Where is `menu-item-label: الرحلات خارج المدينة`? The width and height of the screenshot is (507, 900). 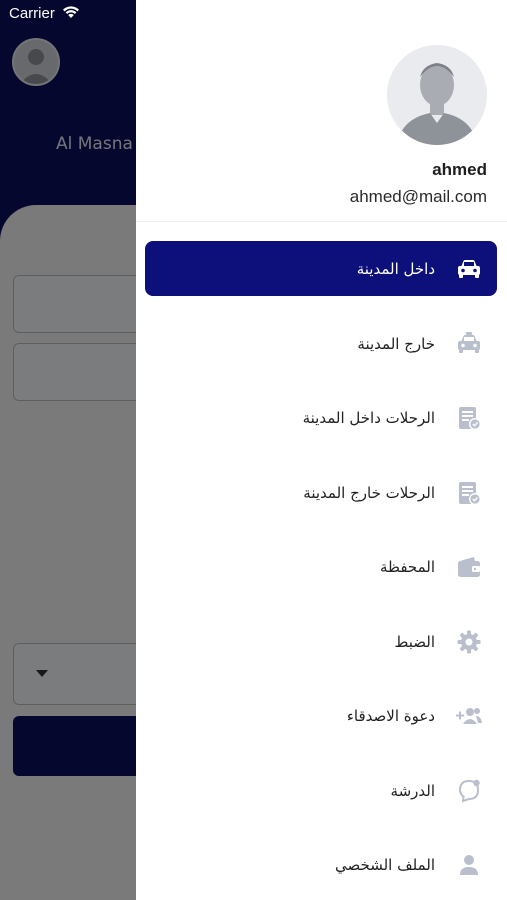
menu-item-label: الرحلات خارج المدينة is located at coordinates (369, 492).